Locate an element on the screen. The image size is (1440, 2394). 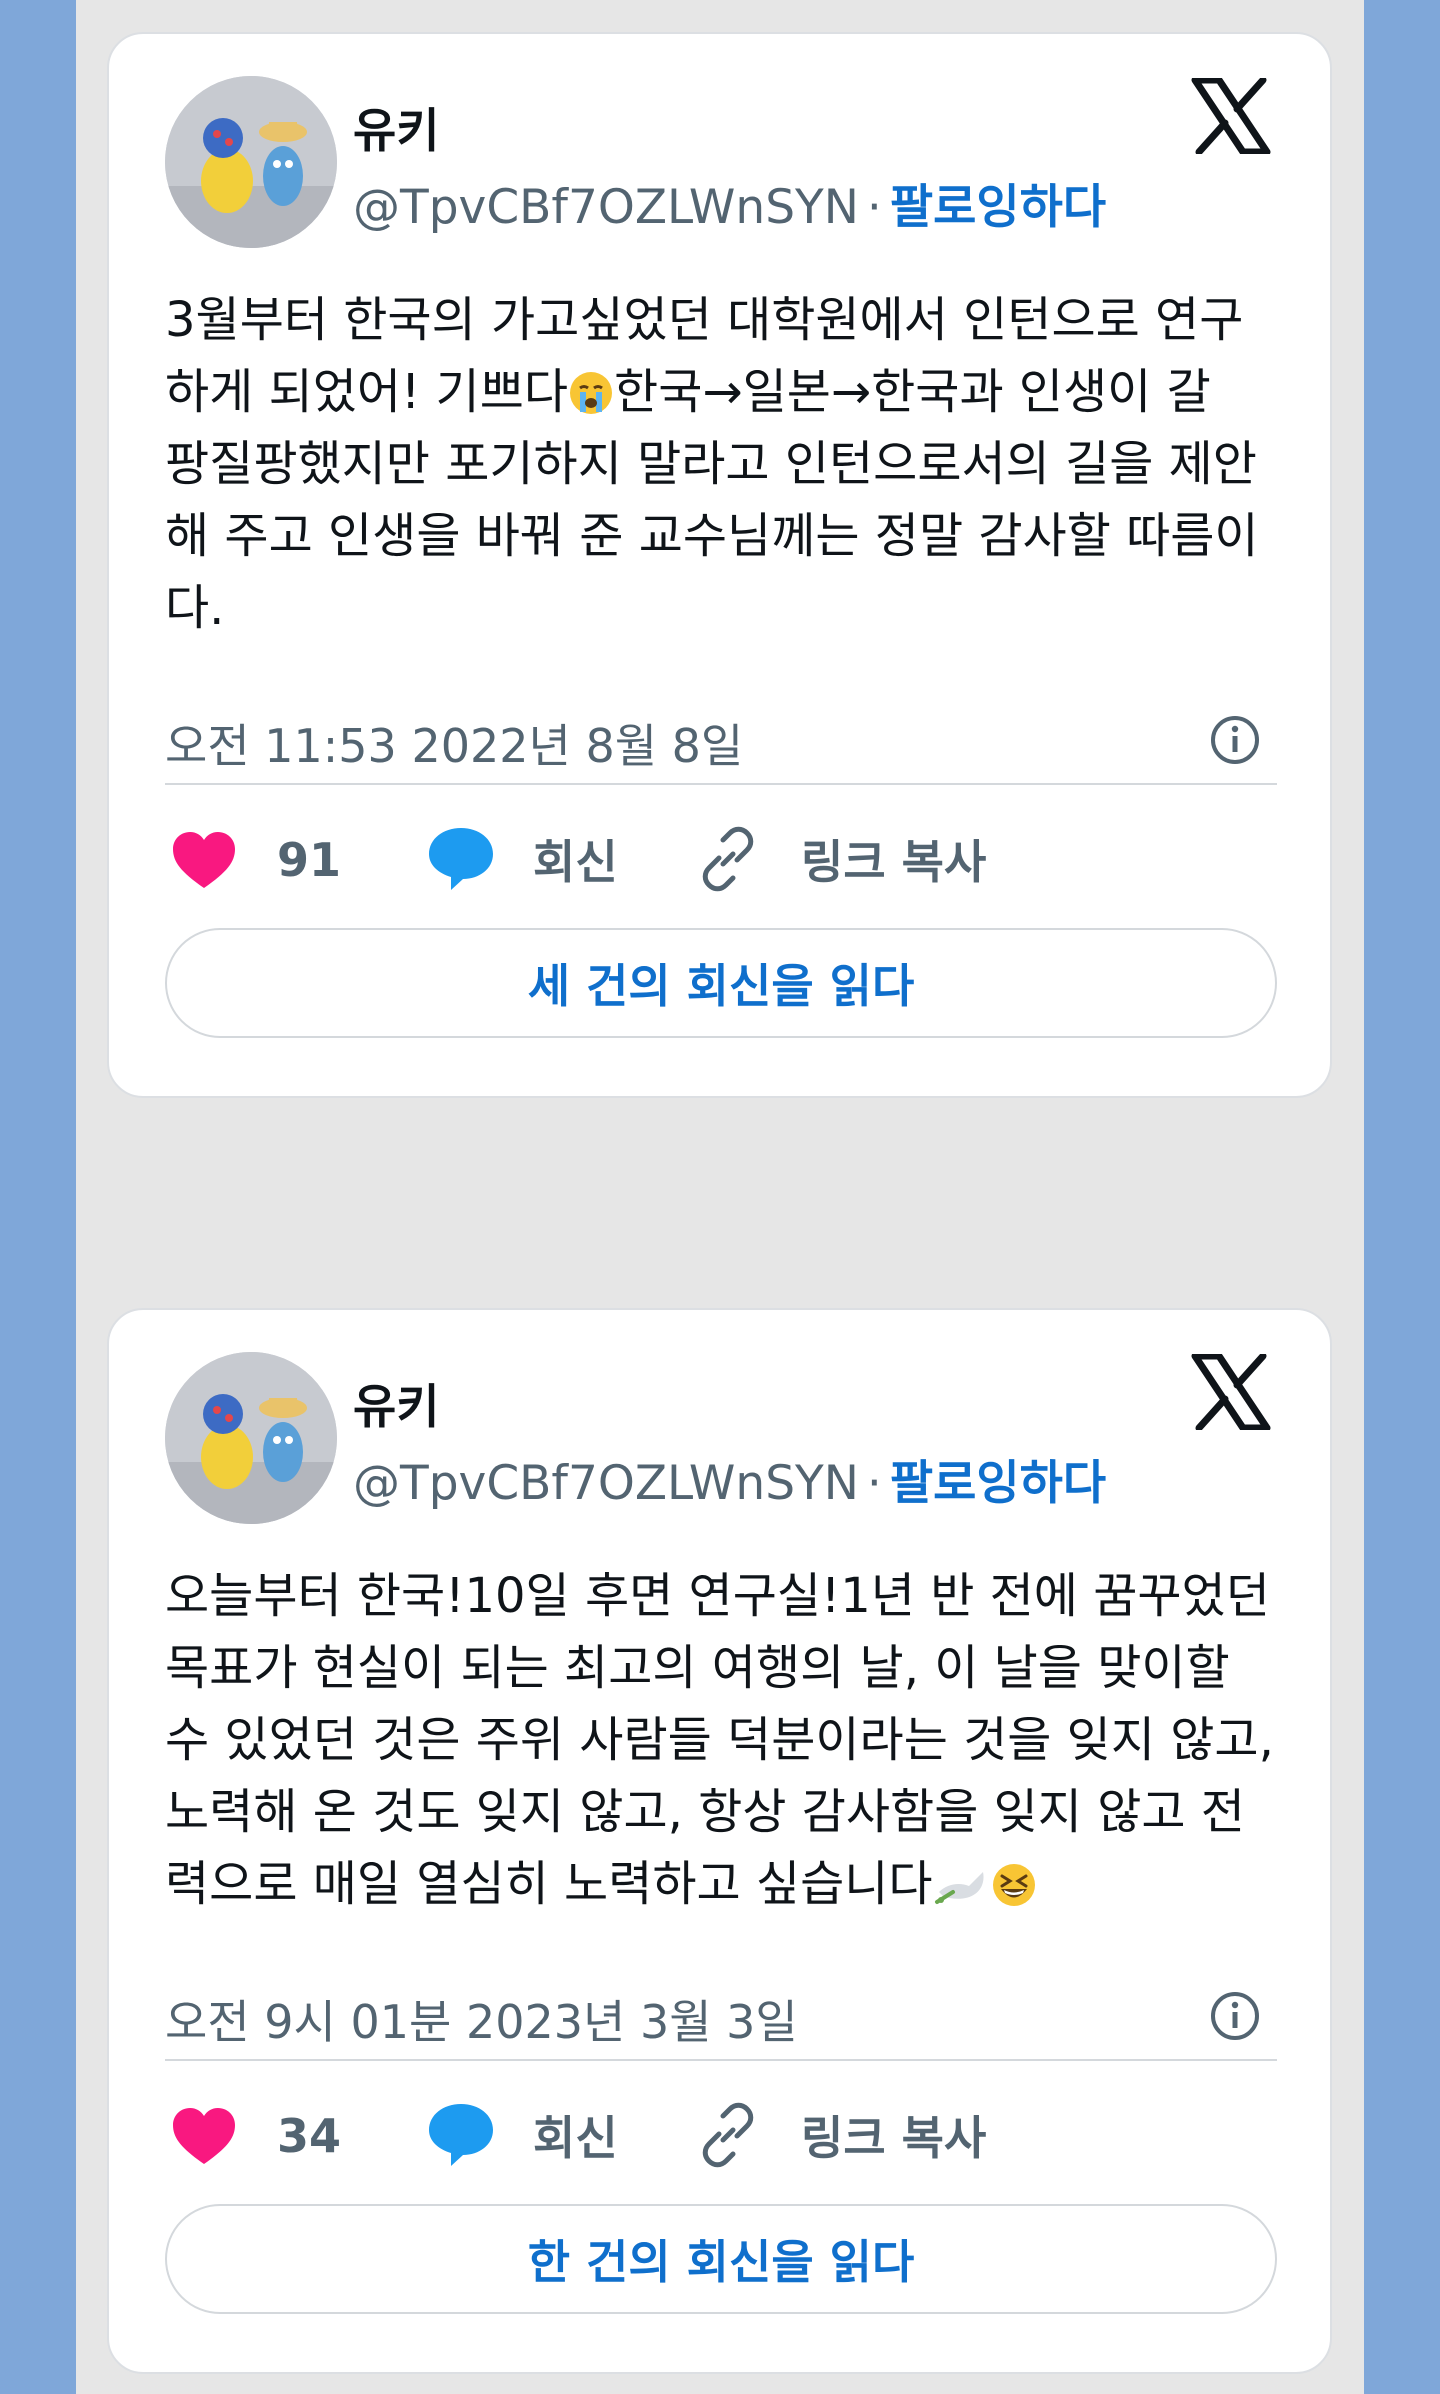
post-timestamp: 오전 9시 01분 2023년 3월 3일 is located at coordinates (481, 2019).